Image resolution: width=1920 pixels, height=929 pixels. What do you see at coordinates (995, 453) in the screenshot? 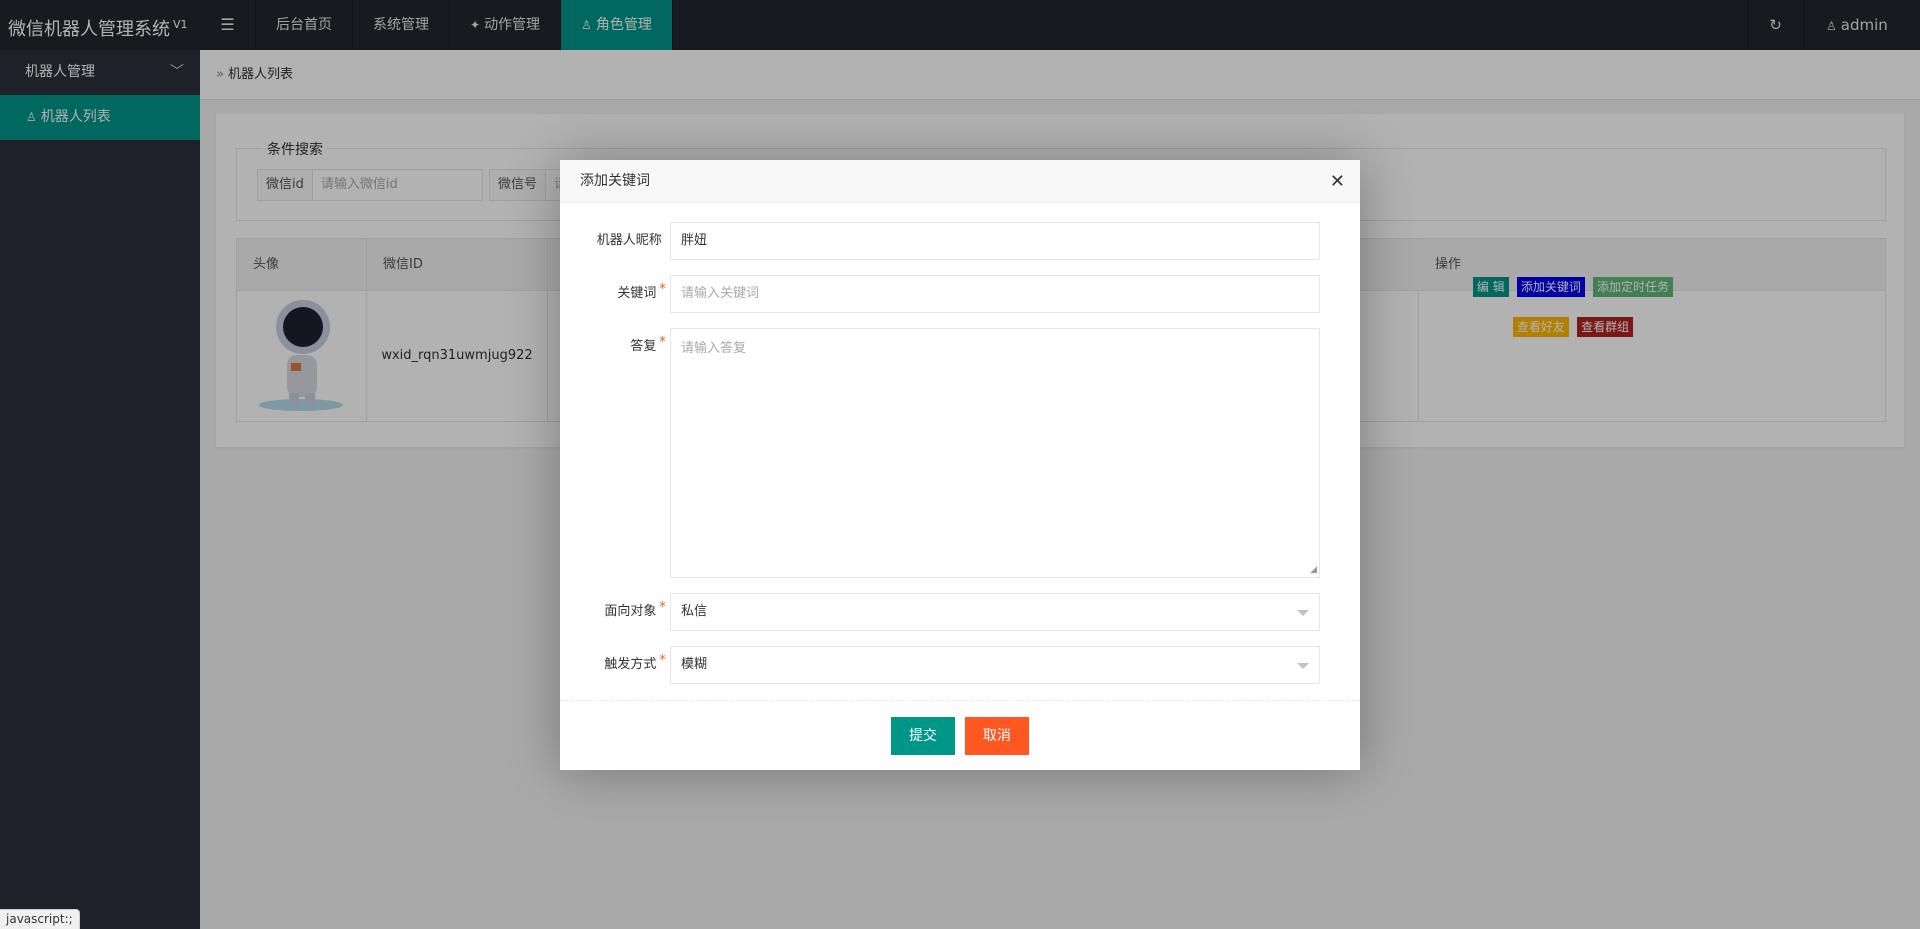
I see `reply-textarea: 请输入答复 ◢` at bounding box center [995, 453].